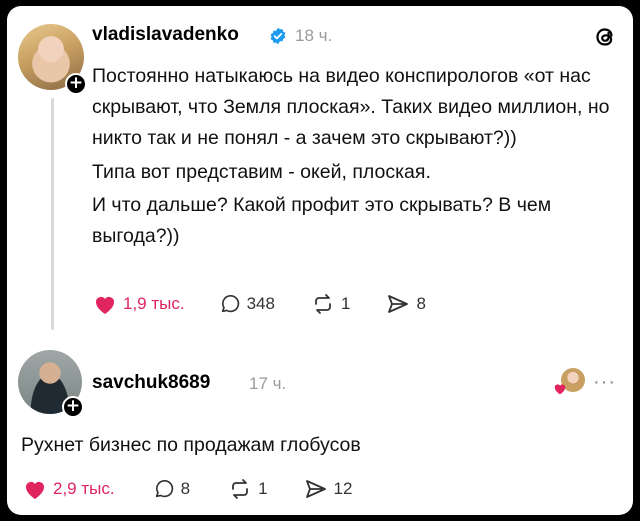  I want to click on post-actions: 1,9 тыс. 348 1 8, so click(259, 304).